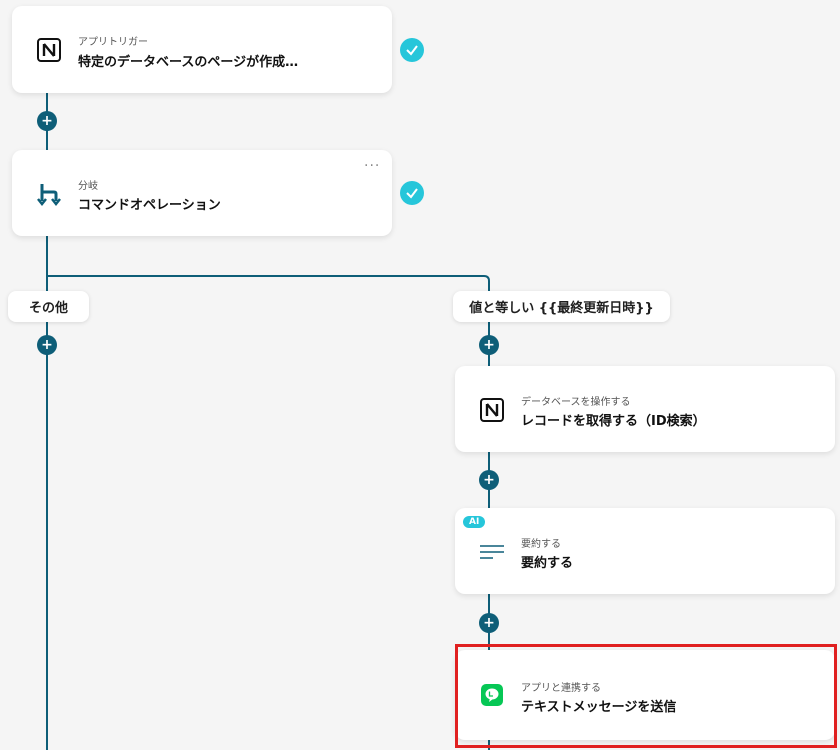 The height and width of the screenshot is (750, 840). What do you see at coordinates (372, 166) in the screenshot?
I see `more-options-icon: ···` at bounding box center [372, 166].